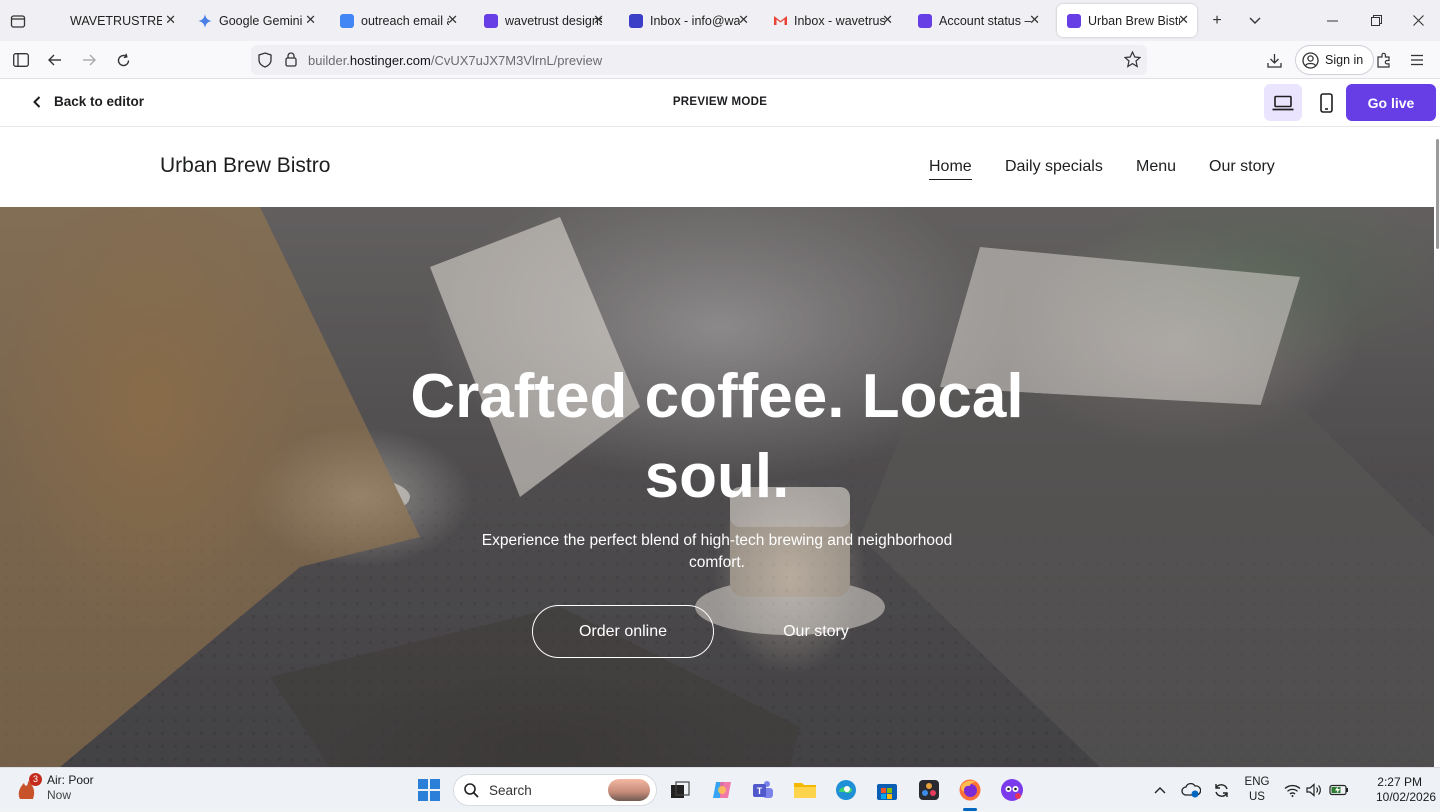 This screenshot has width=1440, height=812. What do you see at coordinates (398, 20) in the screenshot?
I see `tab-outreach-email: outreach email and ✕` at bounding box center [398, 20].